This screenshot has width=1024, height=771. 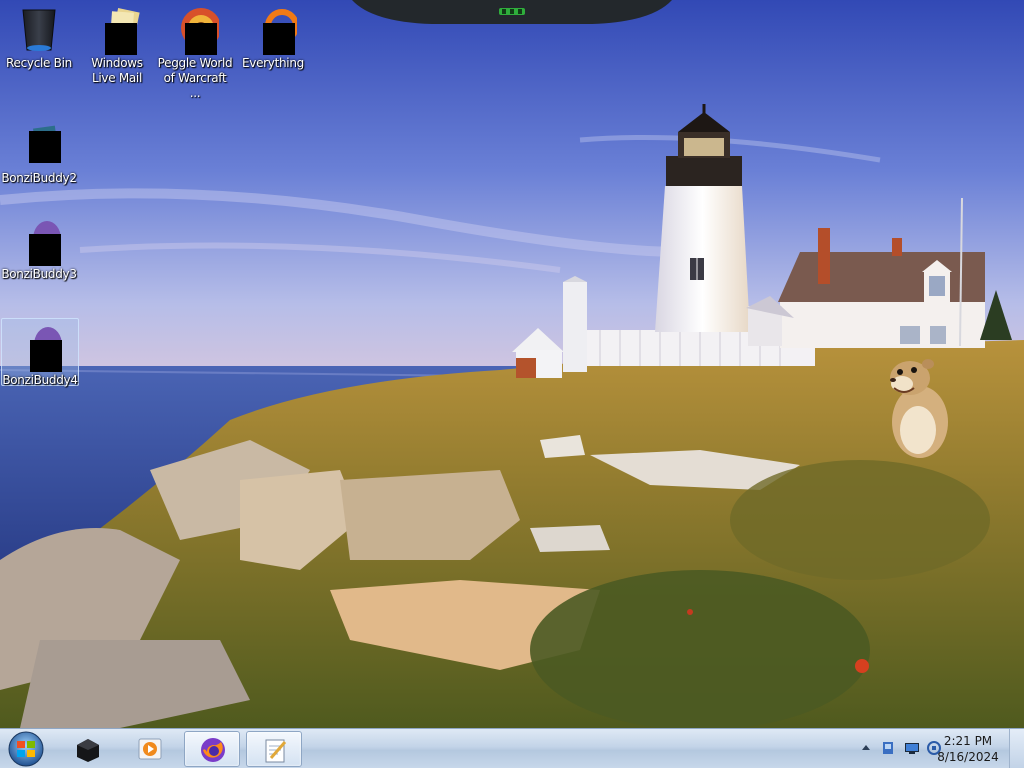 What do you see at coordinates (912, 748) in the screenshot?
I see `network-icon` at bounding box center [912, 748].